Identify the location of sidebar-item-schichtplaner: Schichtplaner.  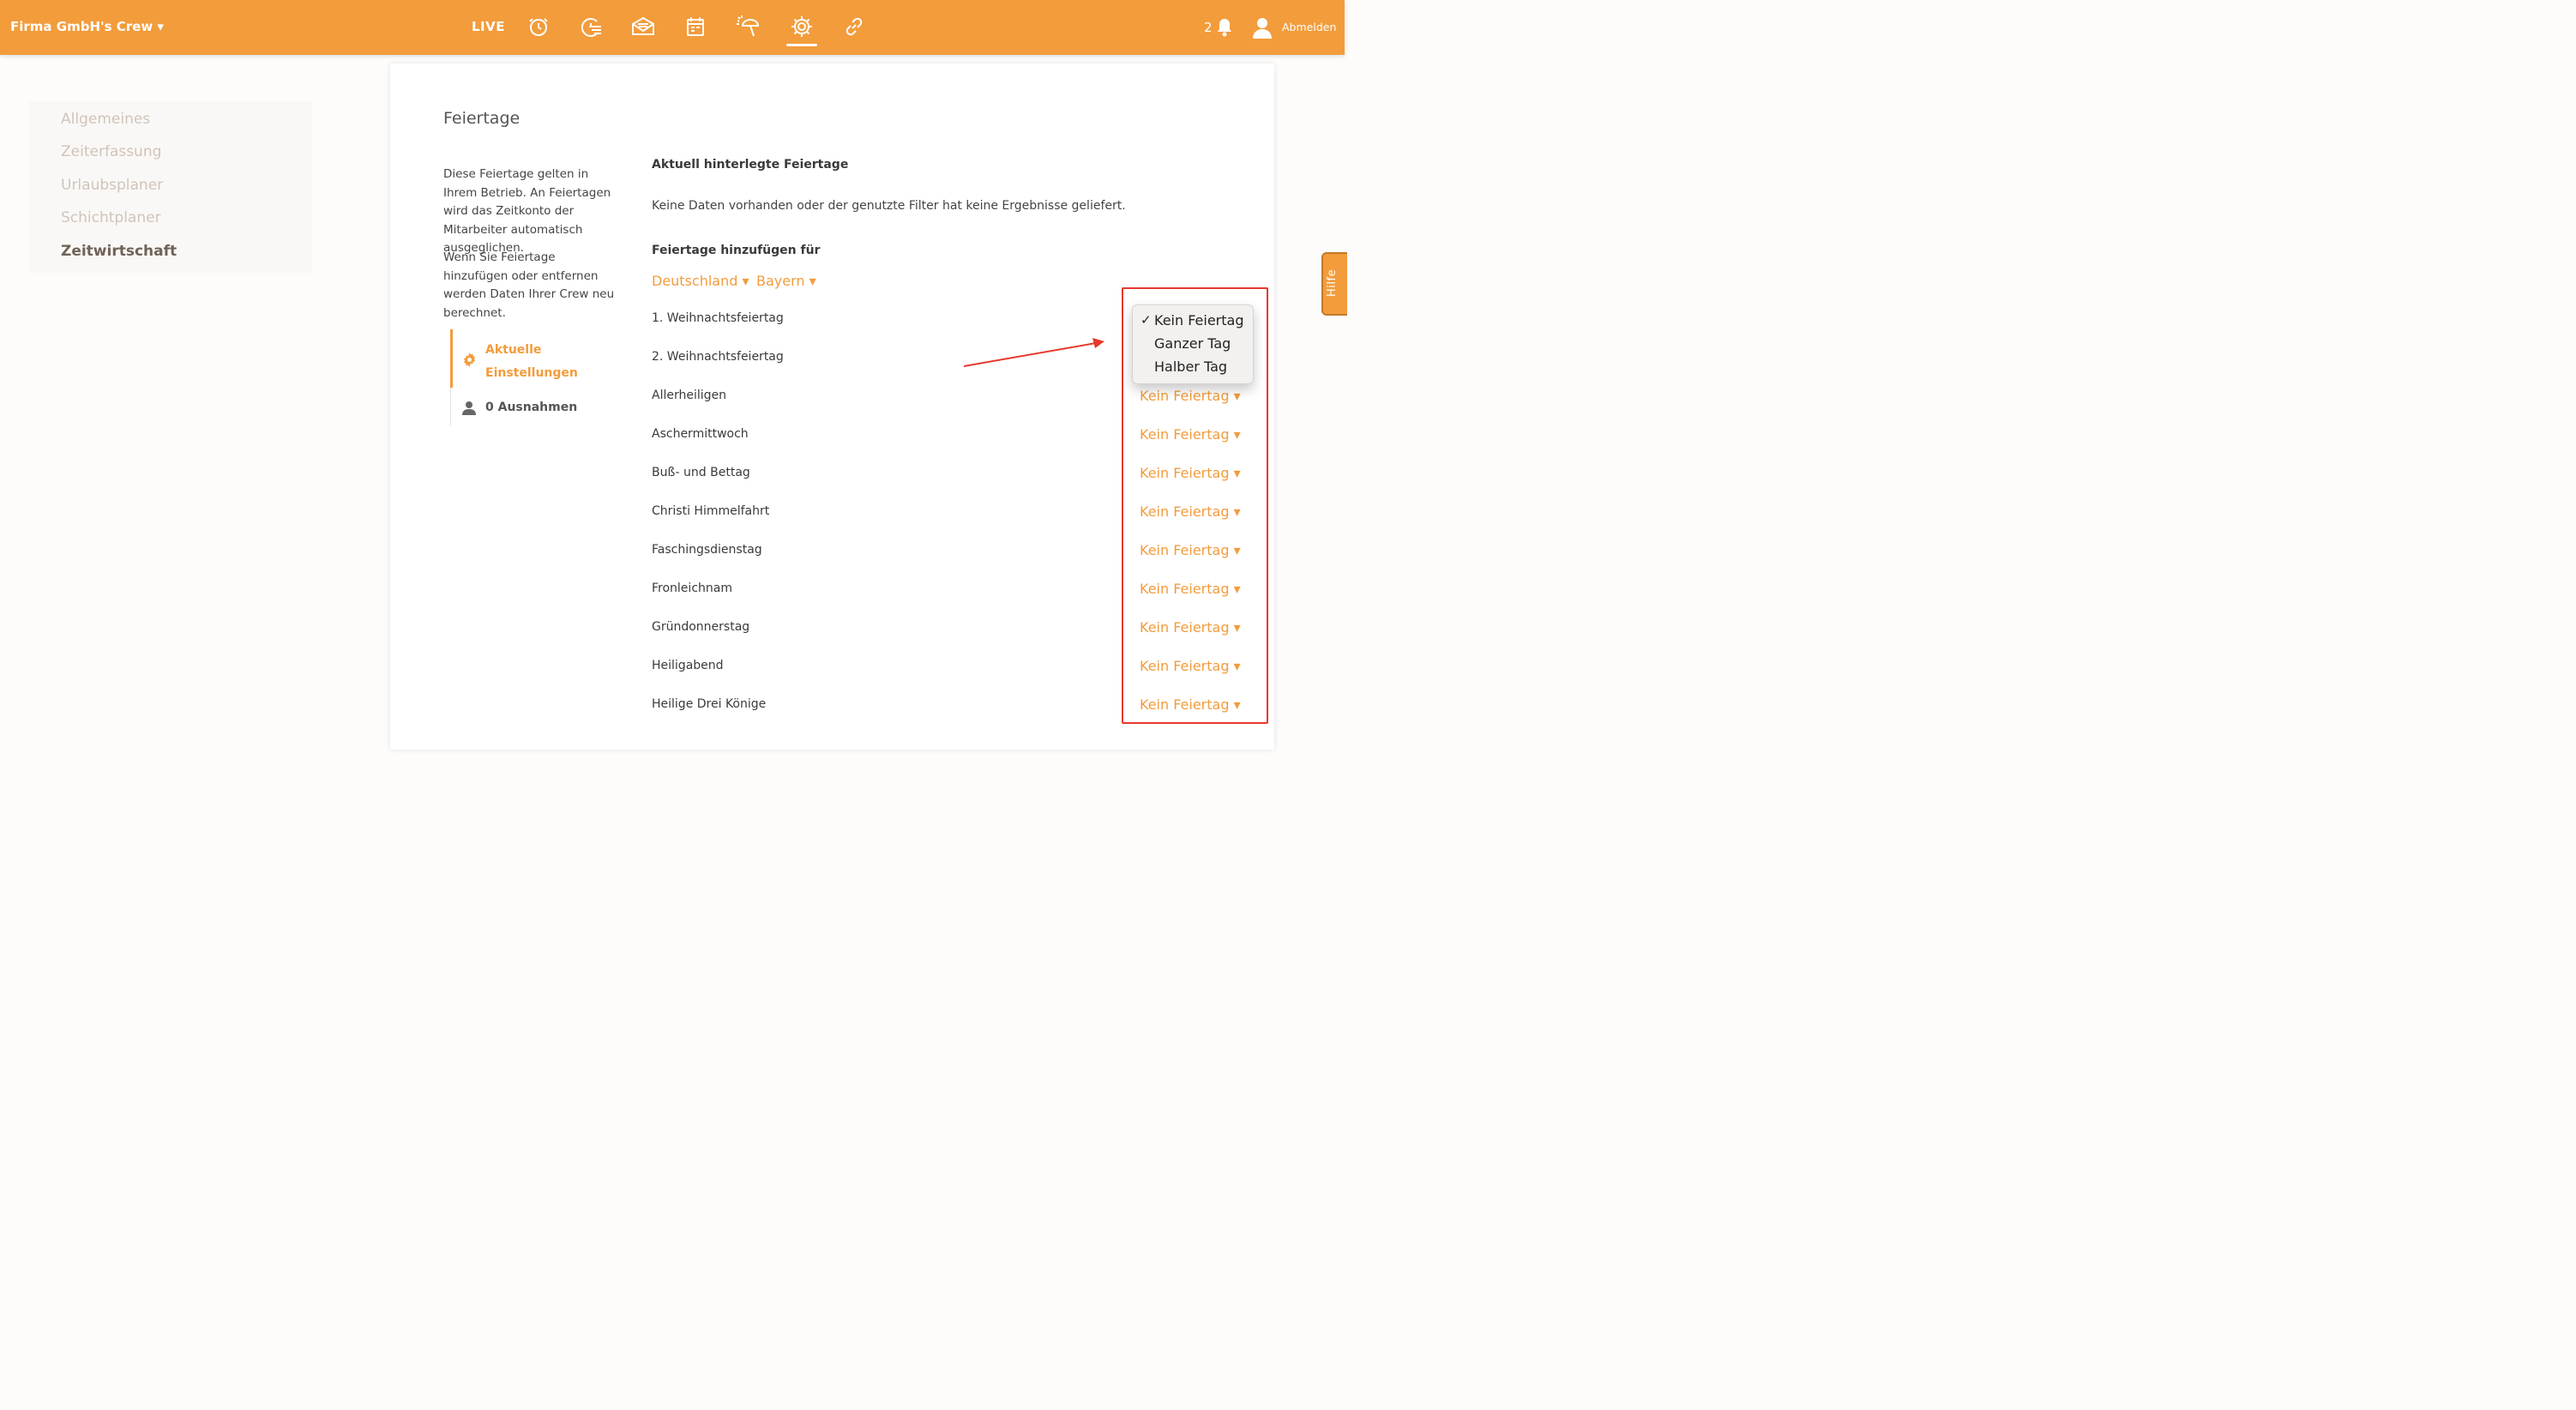
(111, 217).